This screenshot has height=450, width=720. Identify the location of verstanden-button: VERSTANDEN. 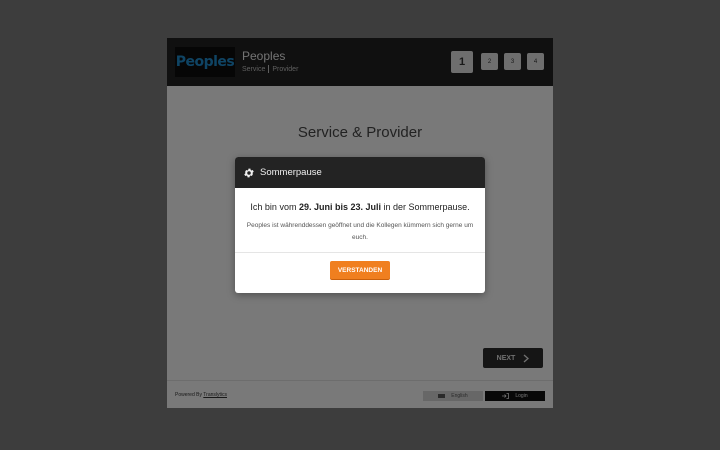
(360, 270).